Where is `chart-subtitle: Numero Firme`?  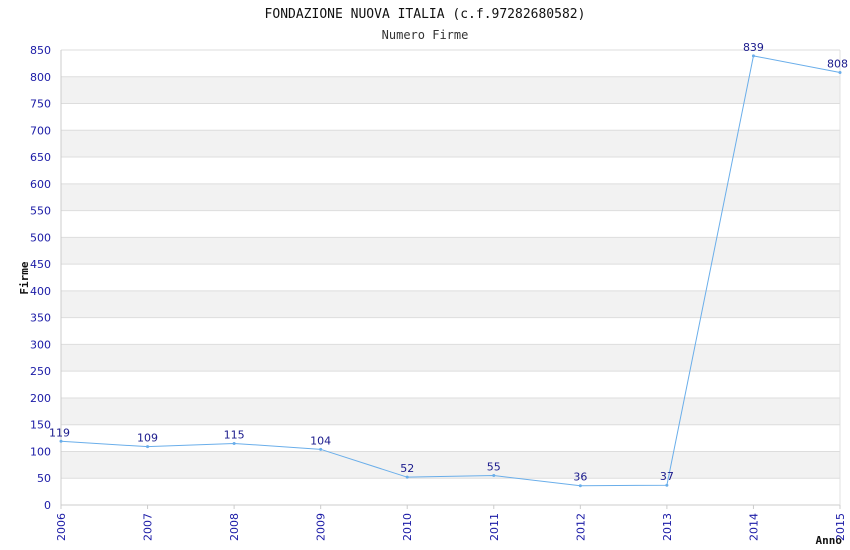
chart-subtitle: Numero Firme is located at coordinates (425, 35).